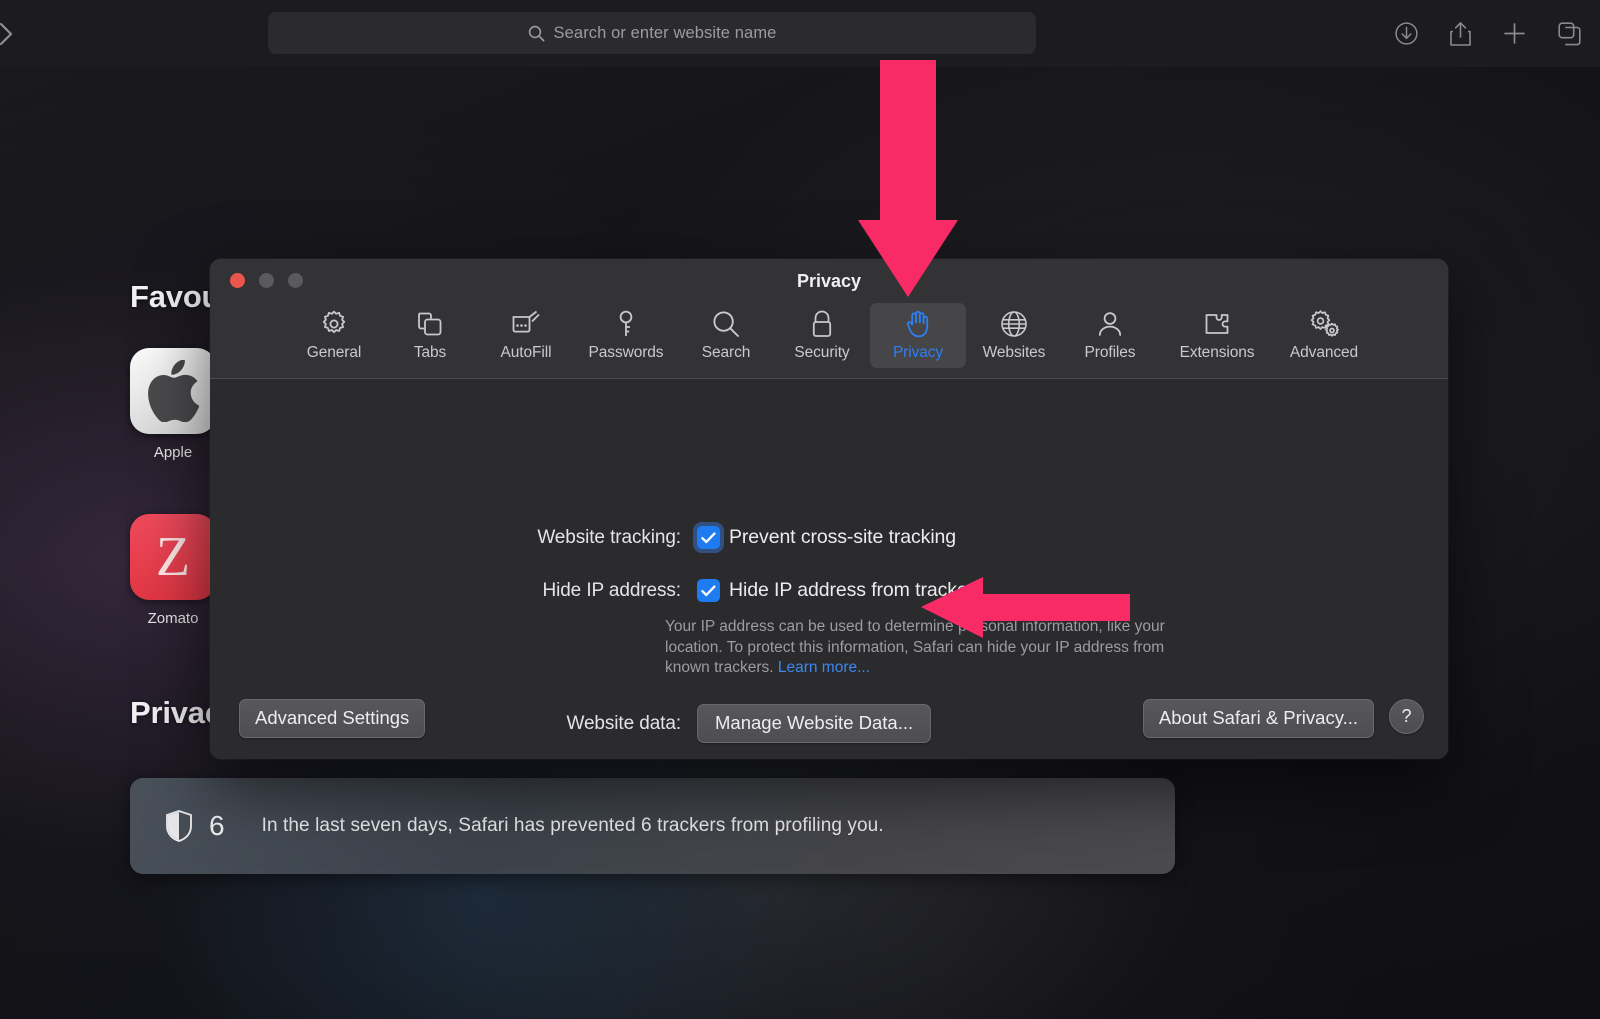 The image size is (1600, 1019). Describe the element at coordinates (665, 32) in the screenshot. I see `address-bar-placeholder: Search or enter website name` at that location.